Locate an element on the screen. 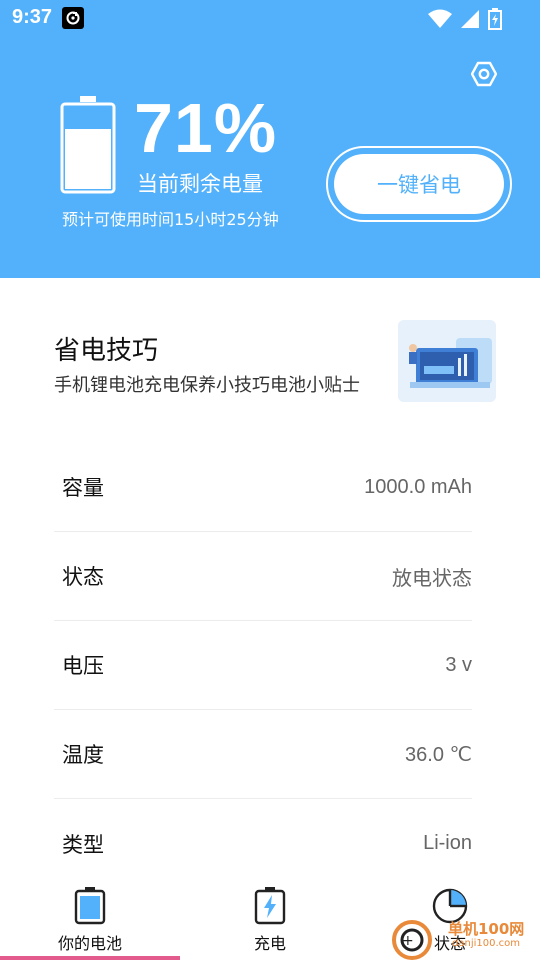  info-value: 3 v is located at coordinates (458, 664).